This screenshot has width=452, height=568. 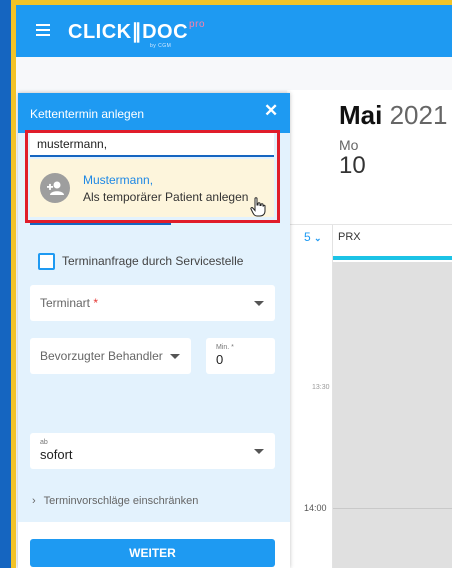 I want to click on top-bar: CLICK∥DOCpro by CGM, so click(x=234, y=31).